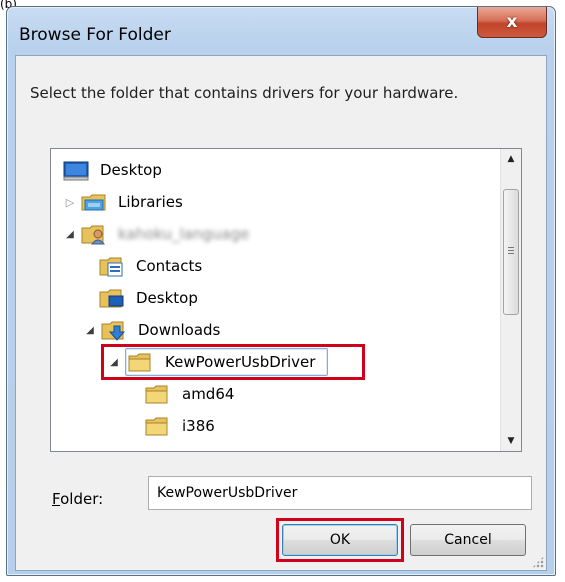 The height and width of the screenshot is (582, 565). What do you see at coordinates (340, 540) in the screenshot?
I see `ok-button: OK` at bounding box center [340, 540].